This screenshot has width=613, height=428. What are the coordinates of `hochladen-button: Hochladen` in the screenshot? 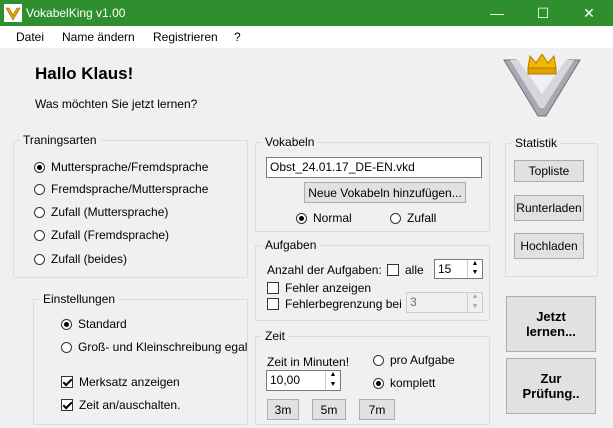 It's located at (549, 246).